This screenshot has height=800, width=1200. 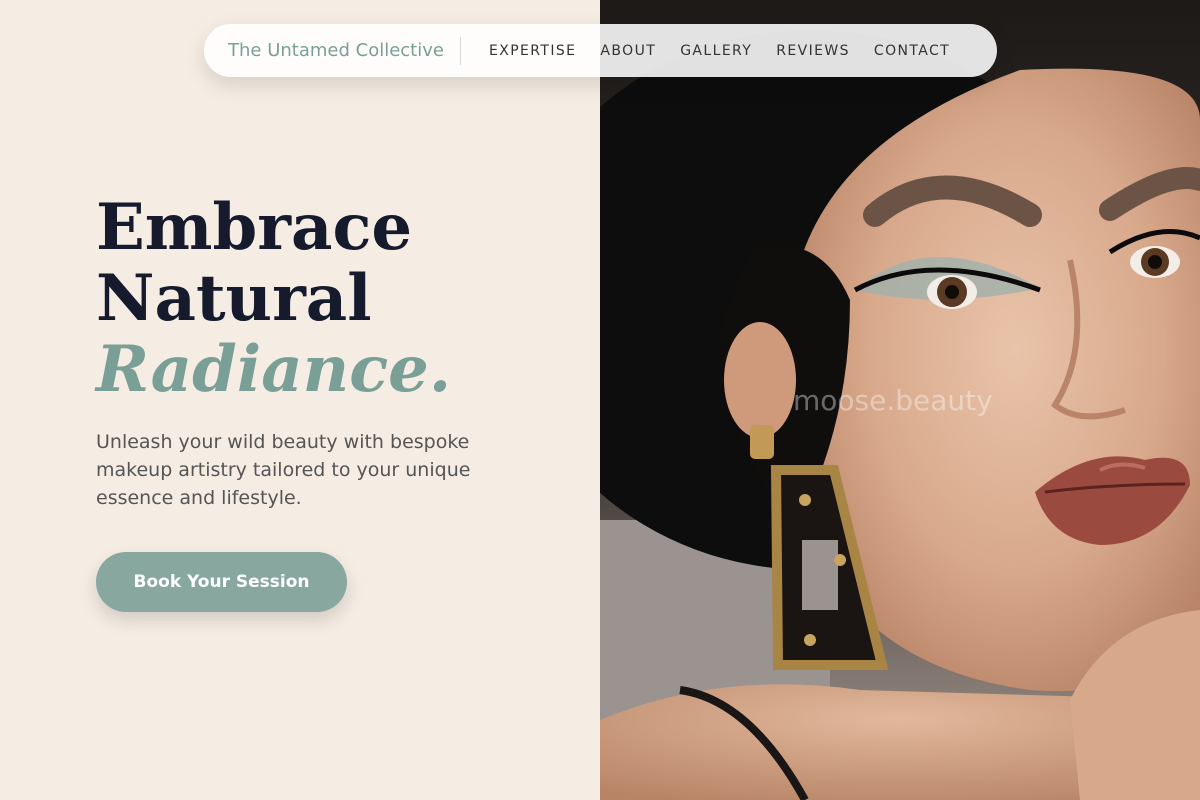 I want to click on hero-title: Embrace Natural Radiance., so click(x=273, y=298).